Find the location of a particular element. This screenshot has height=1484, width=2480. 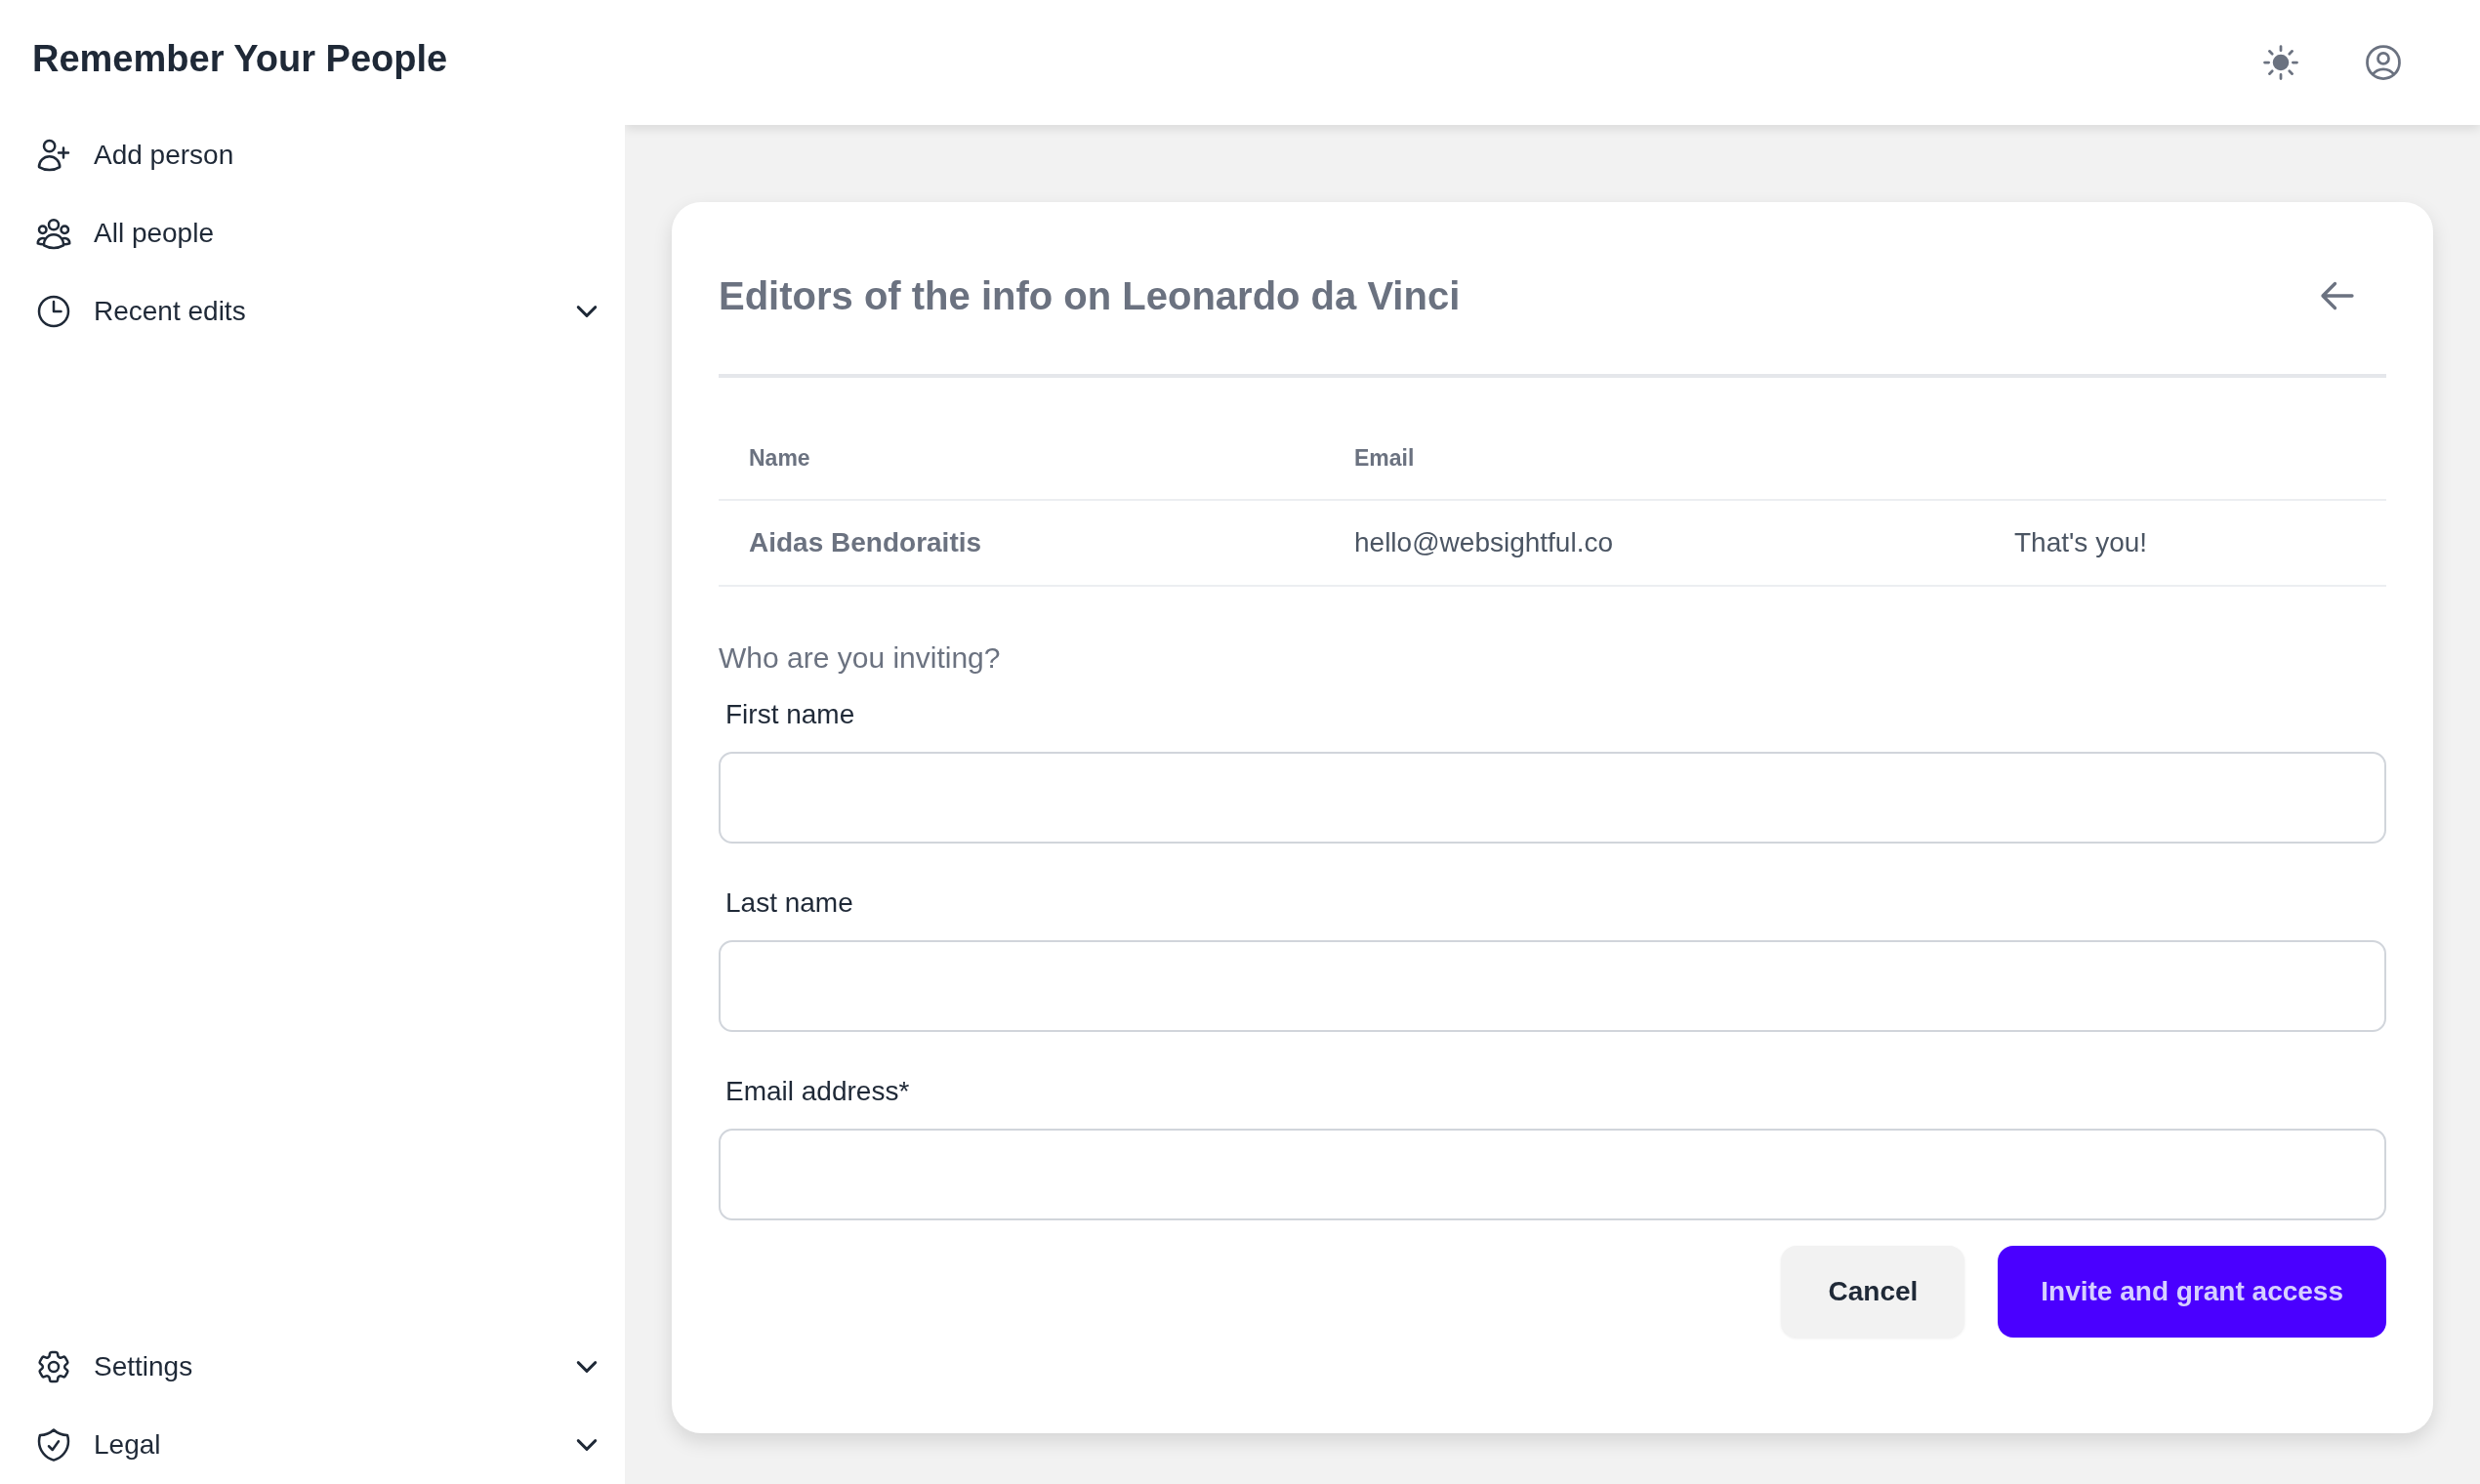

cancel-button: Cancel is located at coordinates (1873, 1292).